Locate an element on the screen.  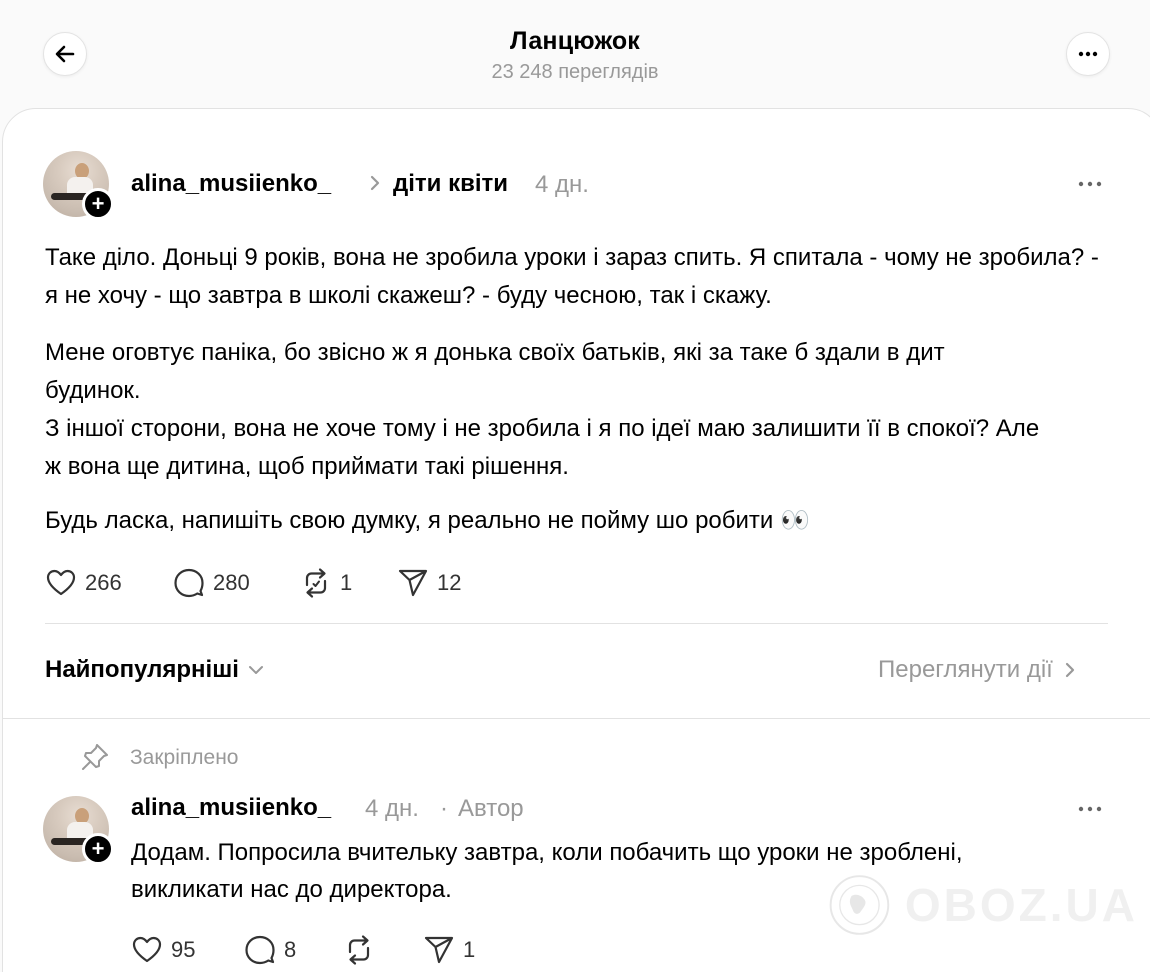
page-title: Ланцюжок is located at coordinates (575, 41).